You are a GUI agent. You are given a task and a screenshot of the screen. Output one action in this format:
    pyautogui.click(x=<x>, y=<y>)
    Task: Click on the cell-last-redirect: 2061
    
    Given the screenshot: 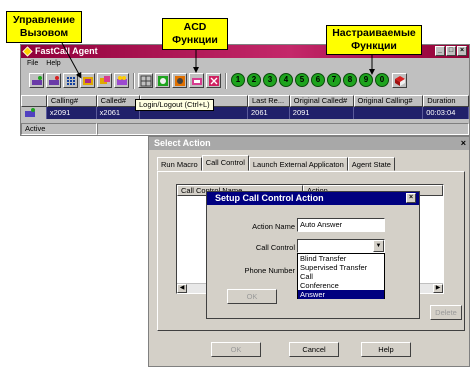 What is the action you would take?
    pyautogui.click(x=269, y=113)
    